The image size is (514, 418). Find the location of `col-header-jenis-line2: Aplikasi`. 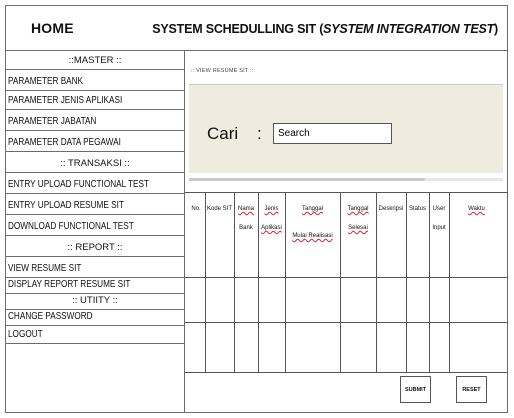

col-header-jenis-line2: Aplikasi is located at coordinates (271, 228).